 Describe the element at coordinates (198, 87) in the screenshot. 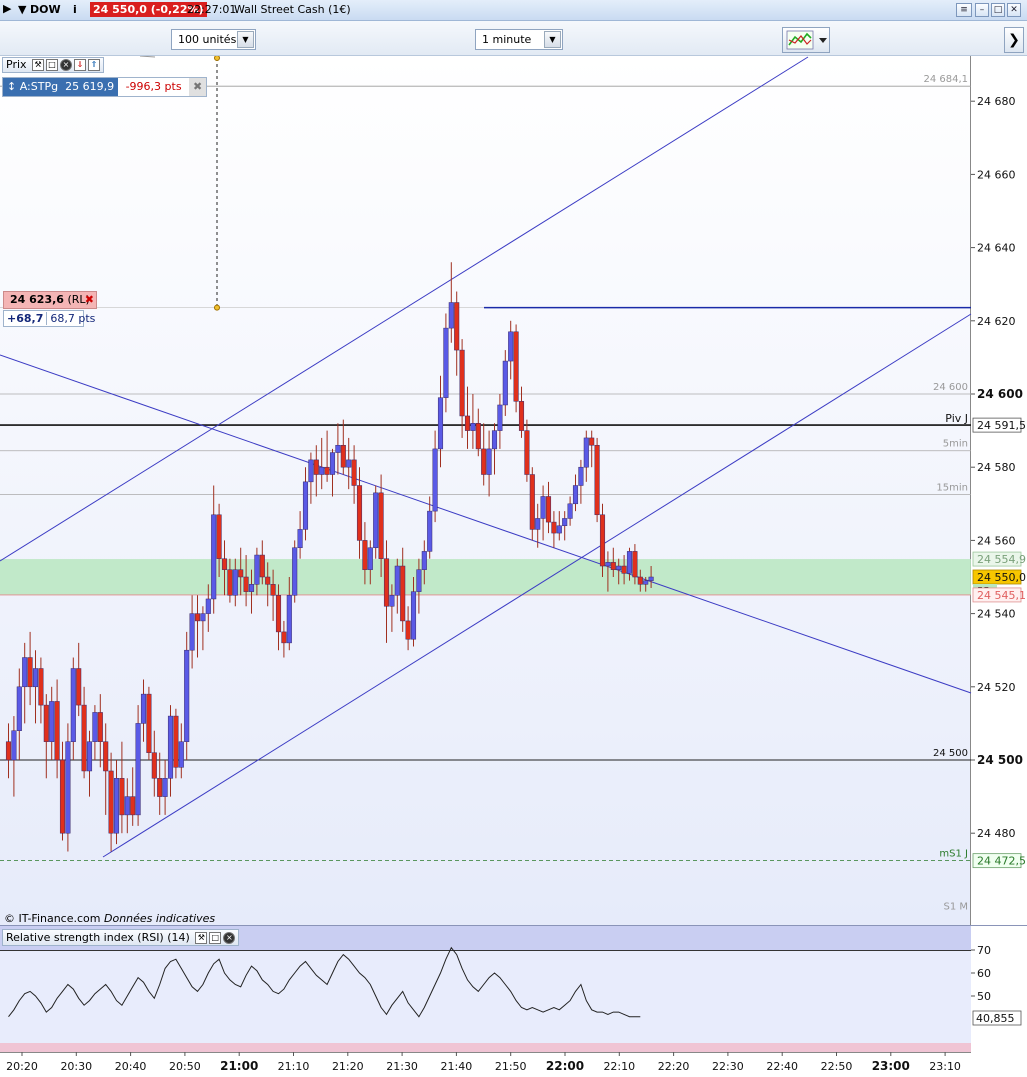

I see `stop-order-close-icon: ✖` at that location.